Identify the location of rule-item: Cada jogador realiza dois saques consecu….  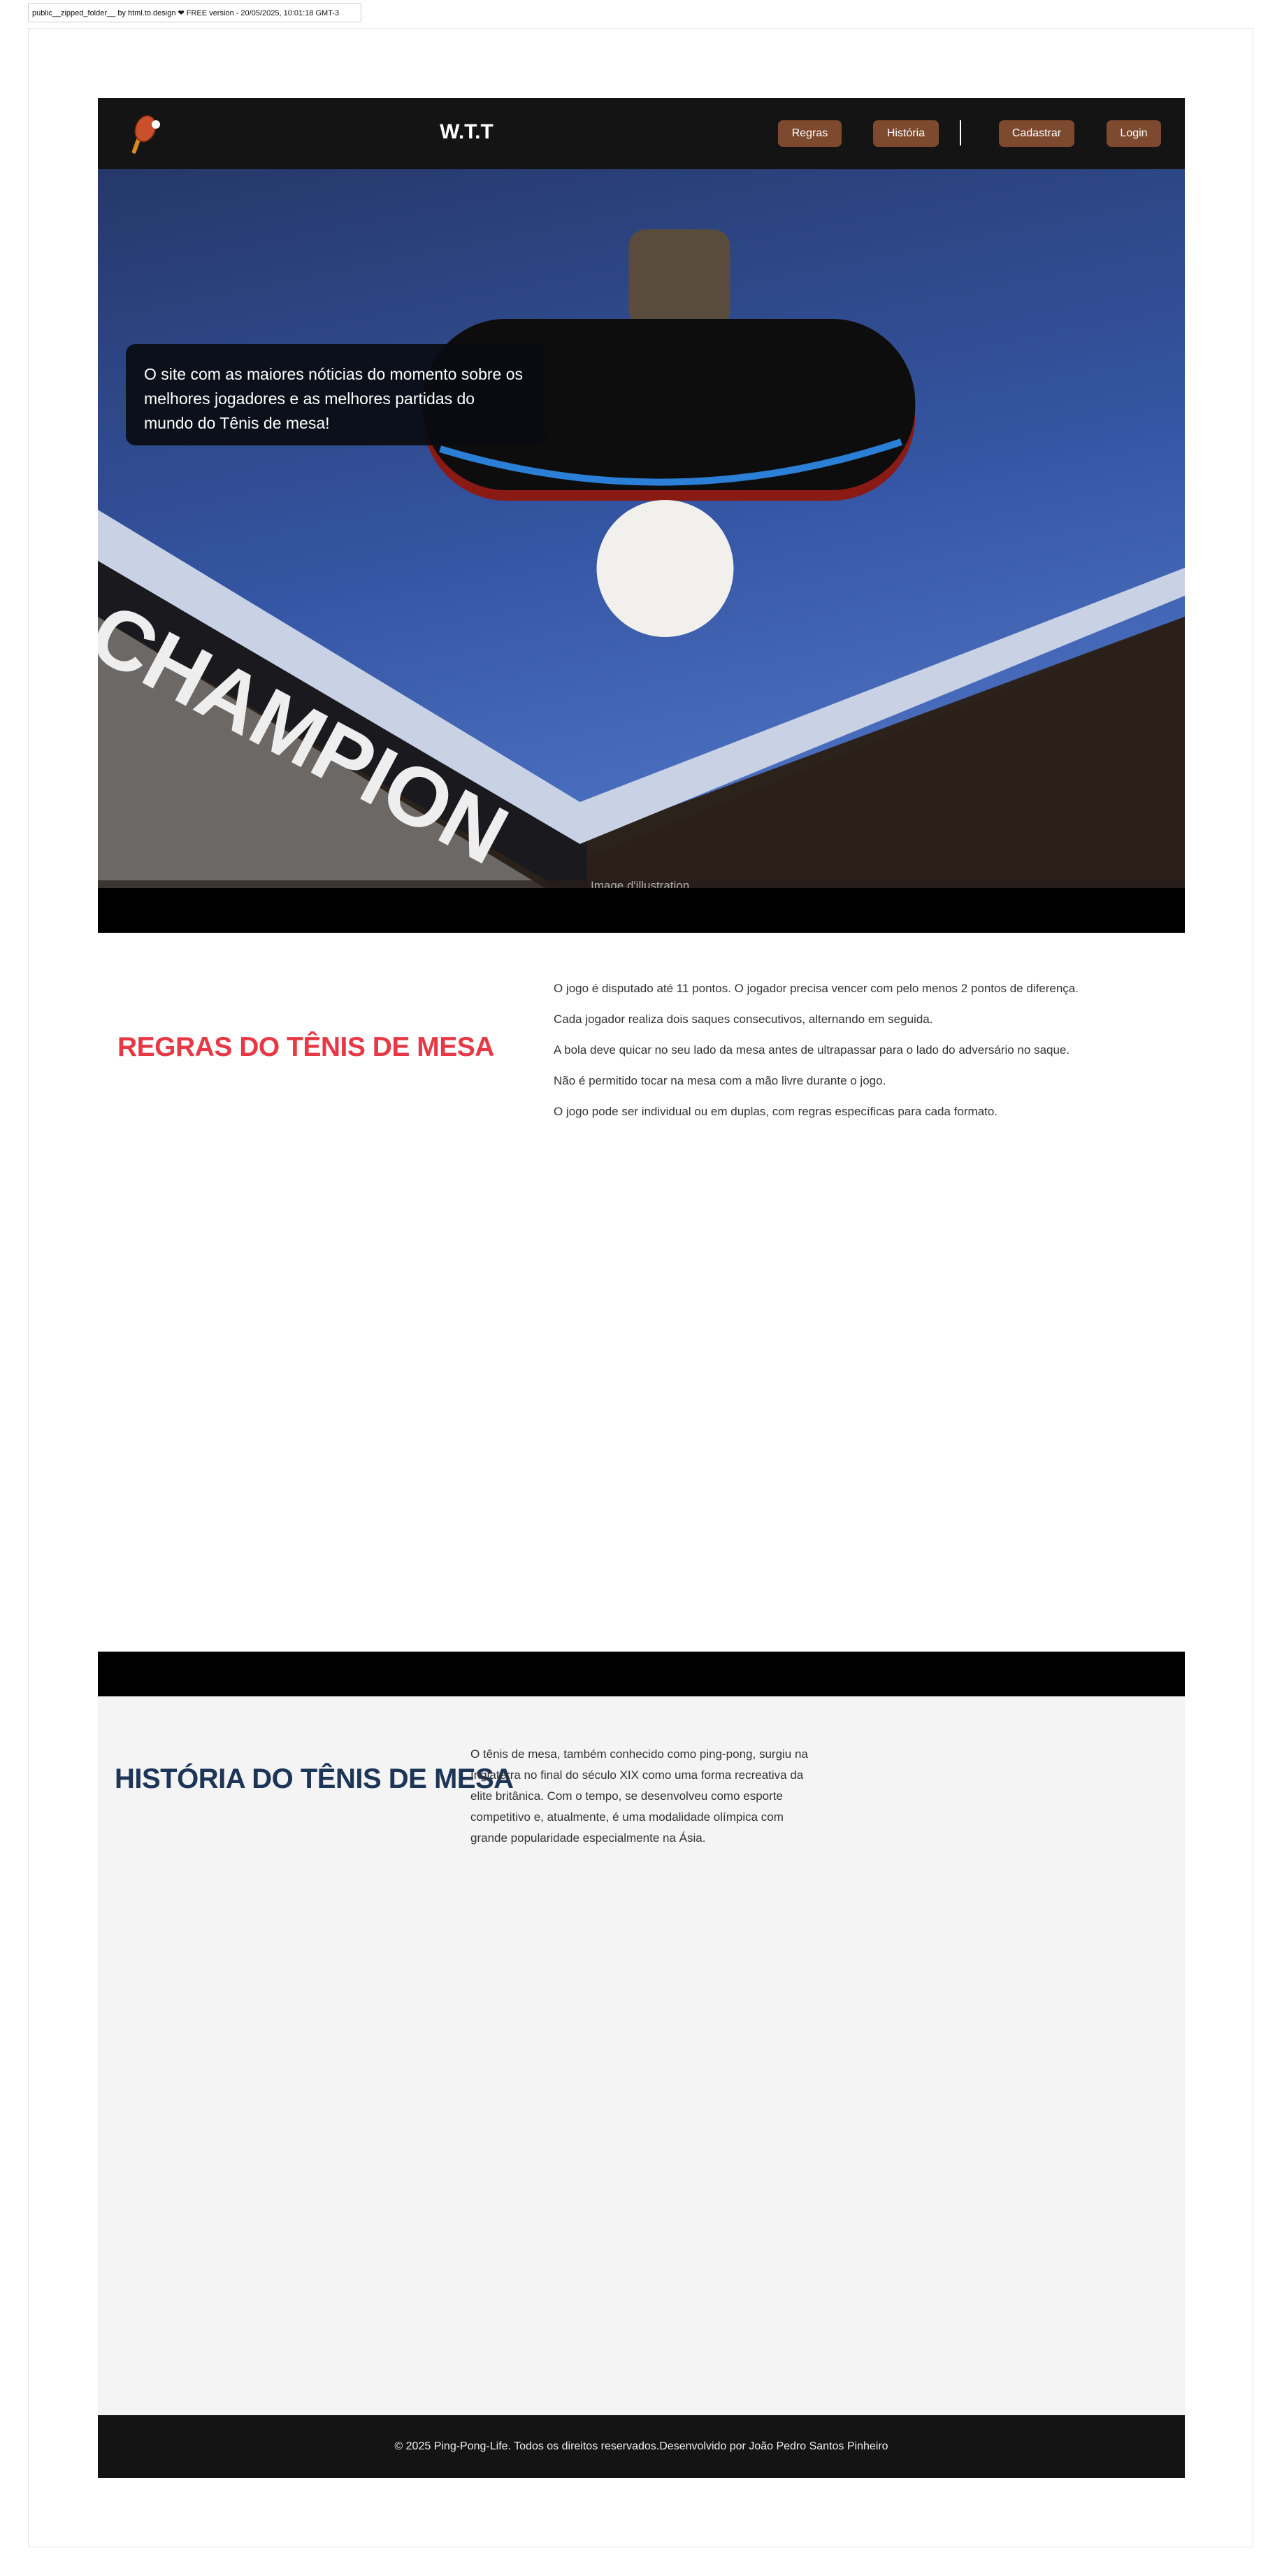
(743, 1019).